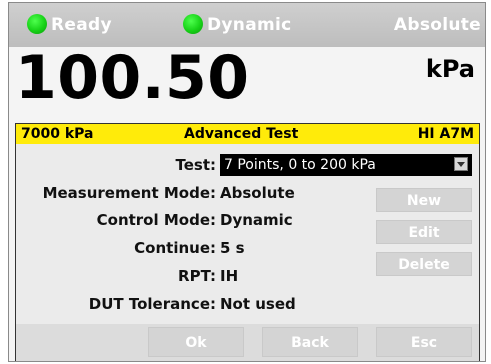 This screenshot has height=364, width=491. Describe the element at coordinates (310, 342) in the screenshot. I see `back-button: Back` at that location.